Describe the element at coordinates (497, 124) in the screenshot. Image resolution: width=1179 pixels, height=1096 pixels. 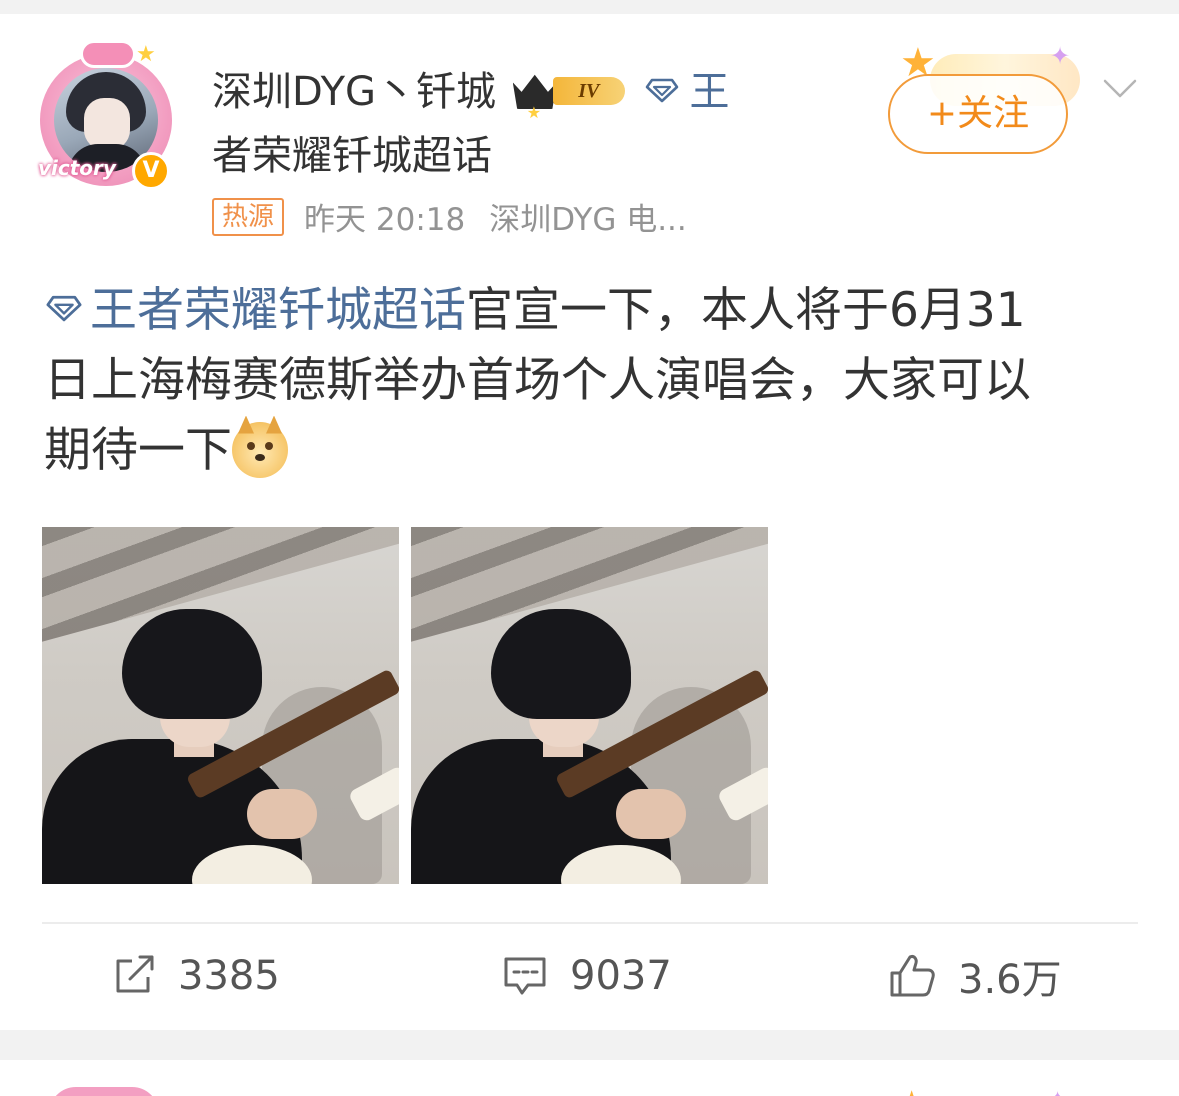
I see `author-header: 深圳DYG丶钎城 ★ IV 王 者荣耀钎城超话` at that location.